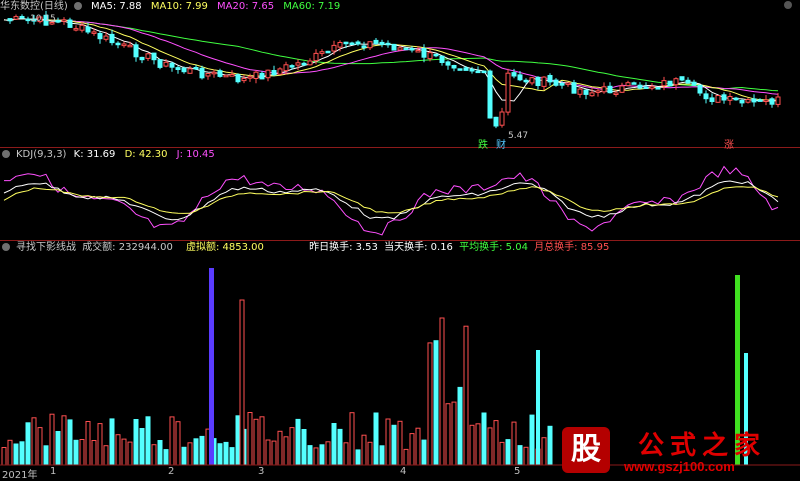 The image size is (800, 481). What do you see at coordinates (483, 143) in the screenshot?
I see `event-mark-down: 跌` at bounding box center [483, 143].